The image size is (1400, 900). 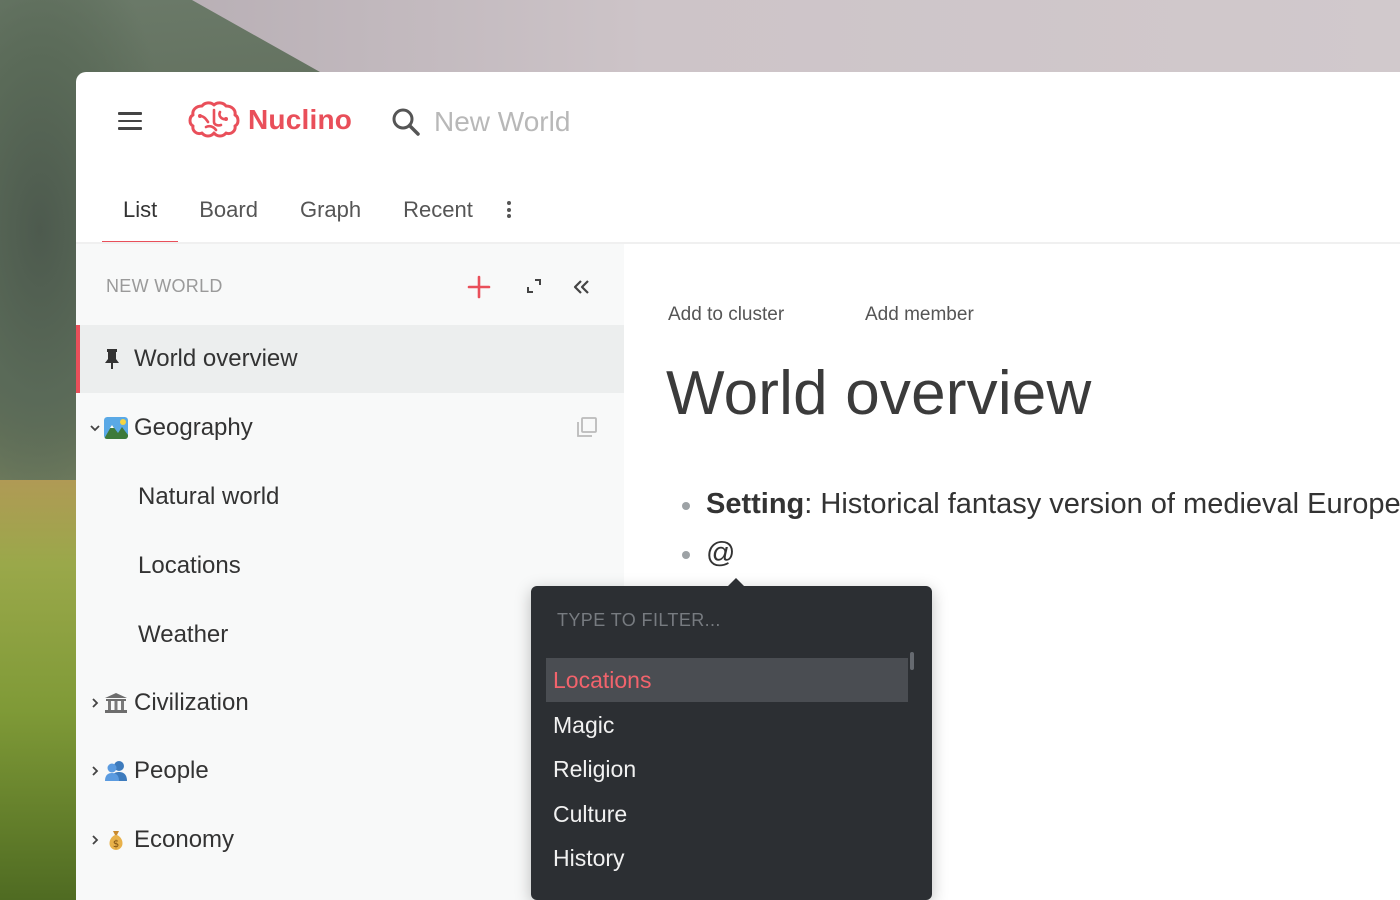 I want to click on mention-dropdown: Locations Magic Religion Culture History, so click(x=731, y=739).